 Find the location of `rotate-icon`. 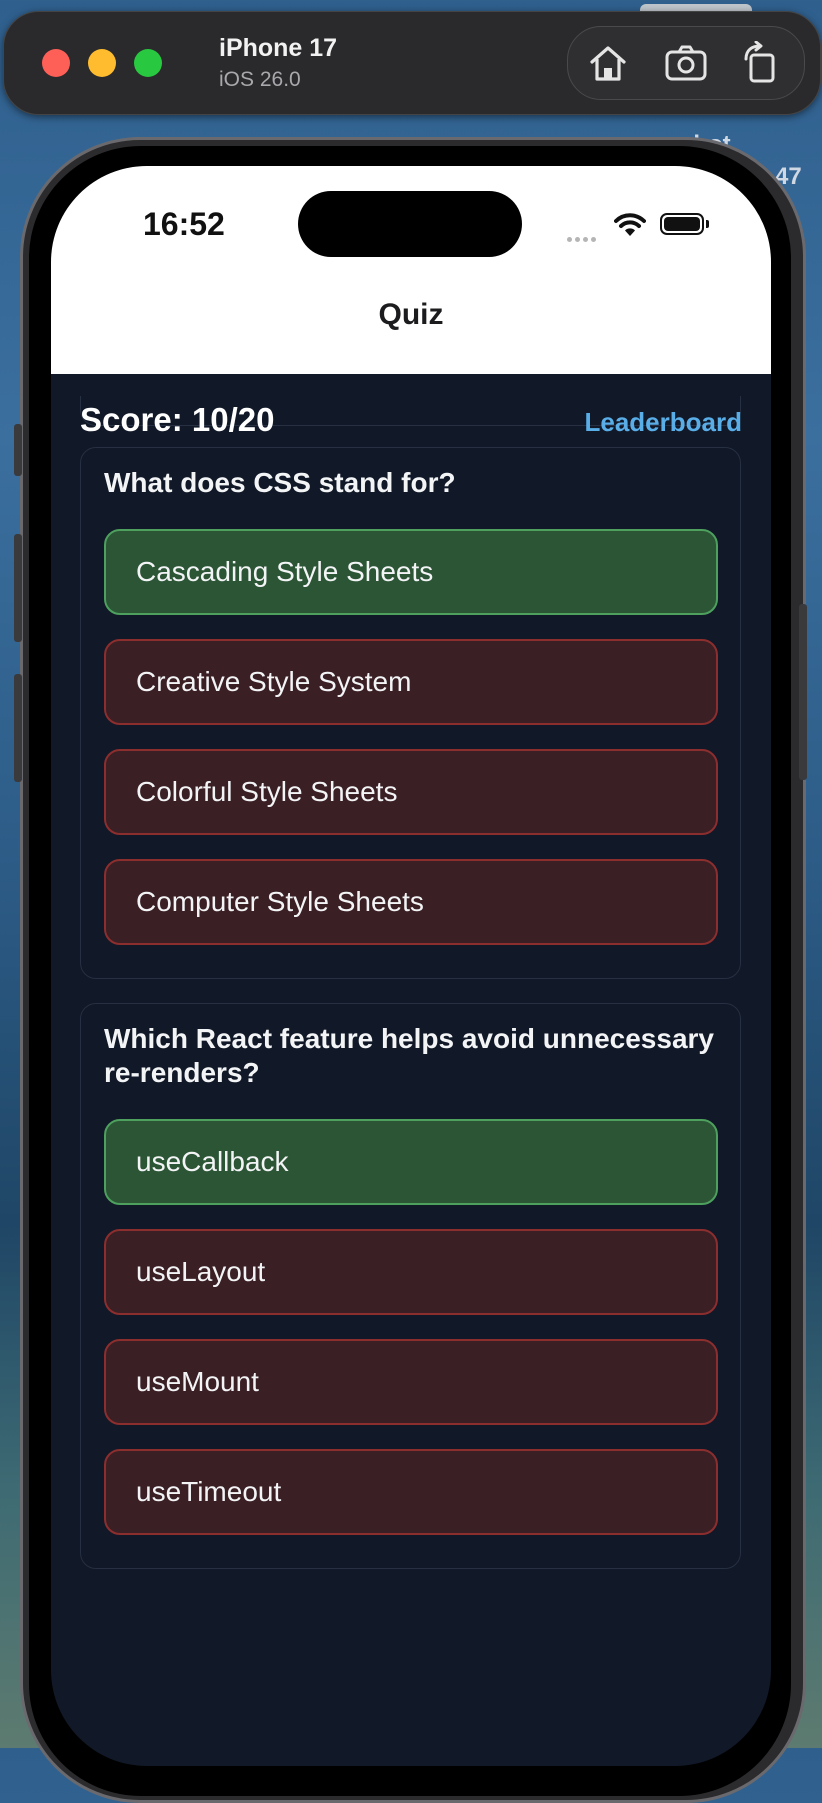

rotate-icon is located at coordinates (759, 61).